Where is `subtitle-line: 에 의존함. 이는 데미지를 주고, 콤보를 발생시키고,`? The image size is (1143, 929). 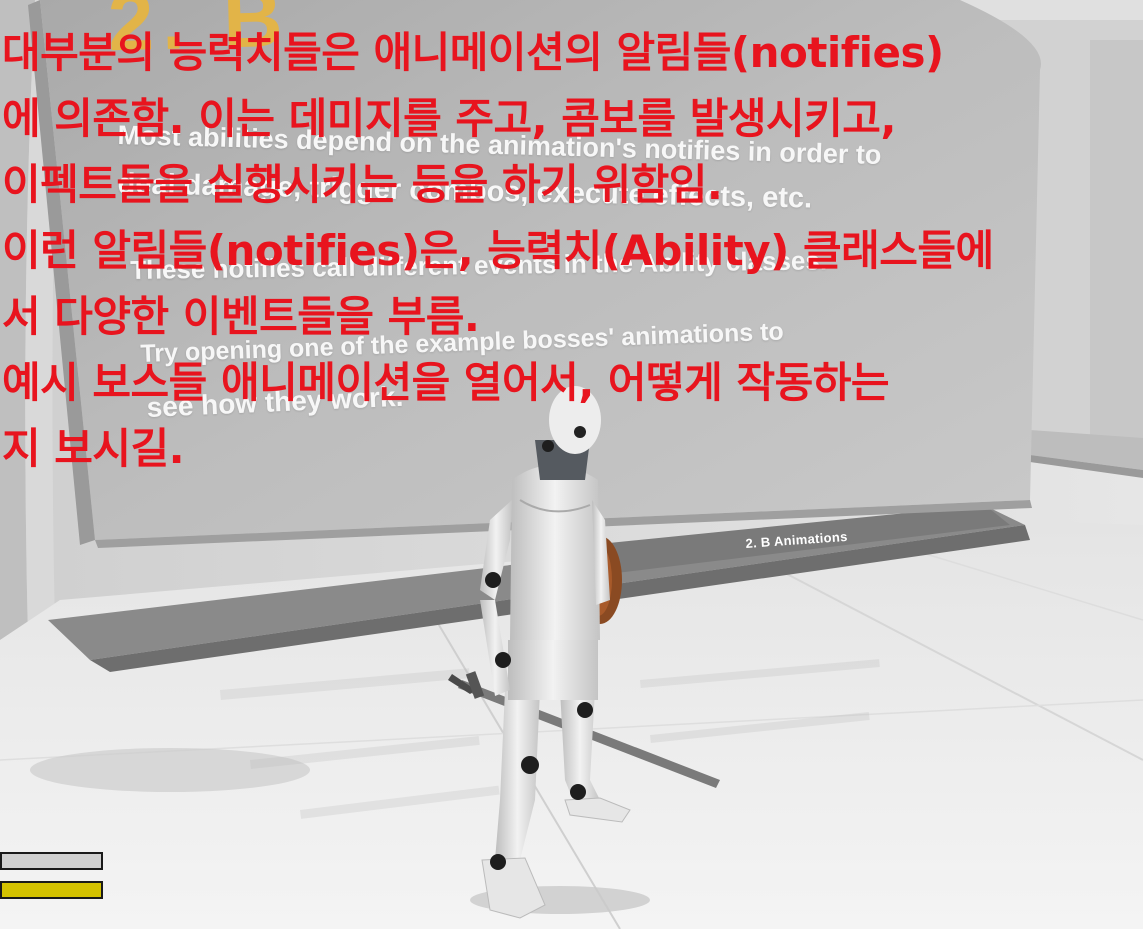
subtitle-line: 에 의존함. 이는 데미지를 주고, 콤보를 발생시키고, is located at coordinates (449, 118).